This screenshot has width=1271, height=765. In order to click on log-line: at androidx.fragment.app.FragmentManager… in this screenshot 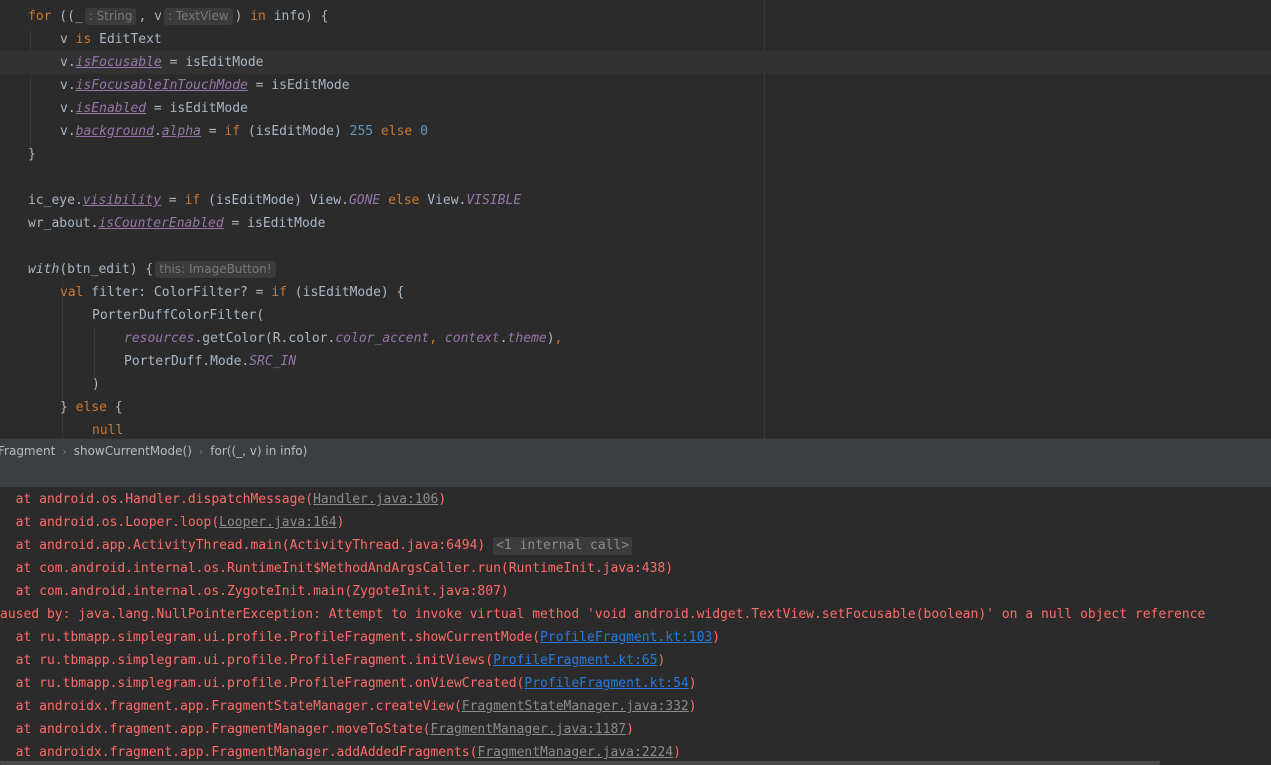, I will do `click(317, 729)`.